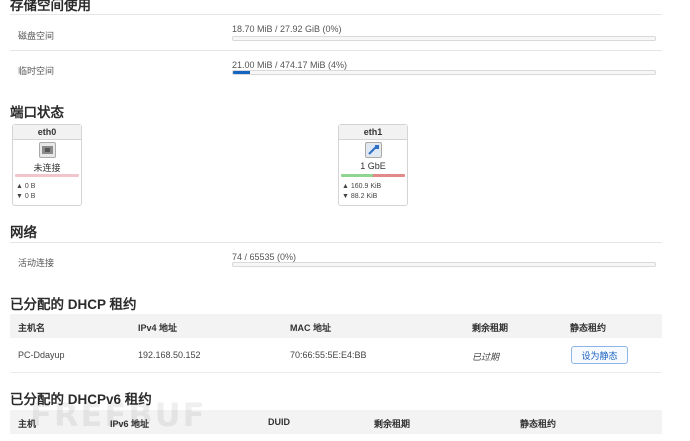 The image size is (690, 441). I want to click on dhcp-table-header: 主机名 IPv4 地址 MAC 地址 剩余租期 静态租约, so click(336, 326).